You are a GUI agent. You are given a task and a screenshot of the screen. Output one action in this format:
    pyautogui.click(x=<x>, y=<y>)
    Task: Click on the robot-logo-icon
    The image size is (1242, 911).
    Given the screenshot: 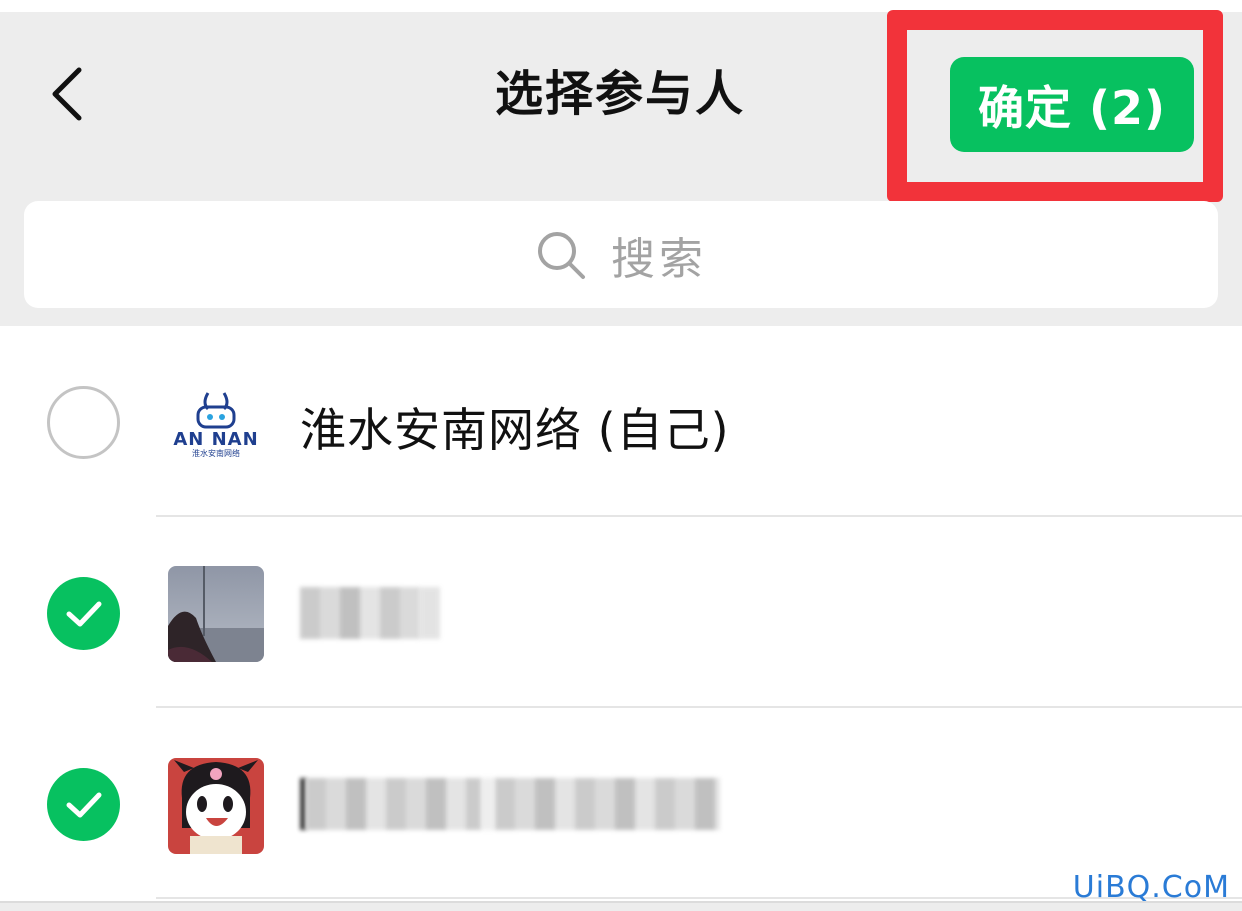 What is the action you would take?
    pyautogui.click(x=216, y=410)
    